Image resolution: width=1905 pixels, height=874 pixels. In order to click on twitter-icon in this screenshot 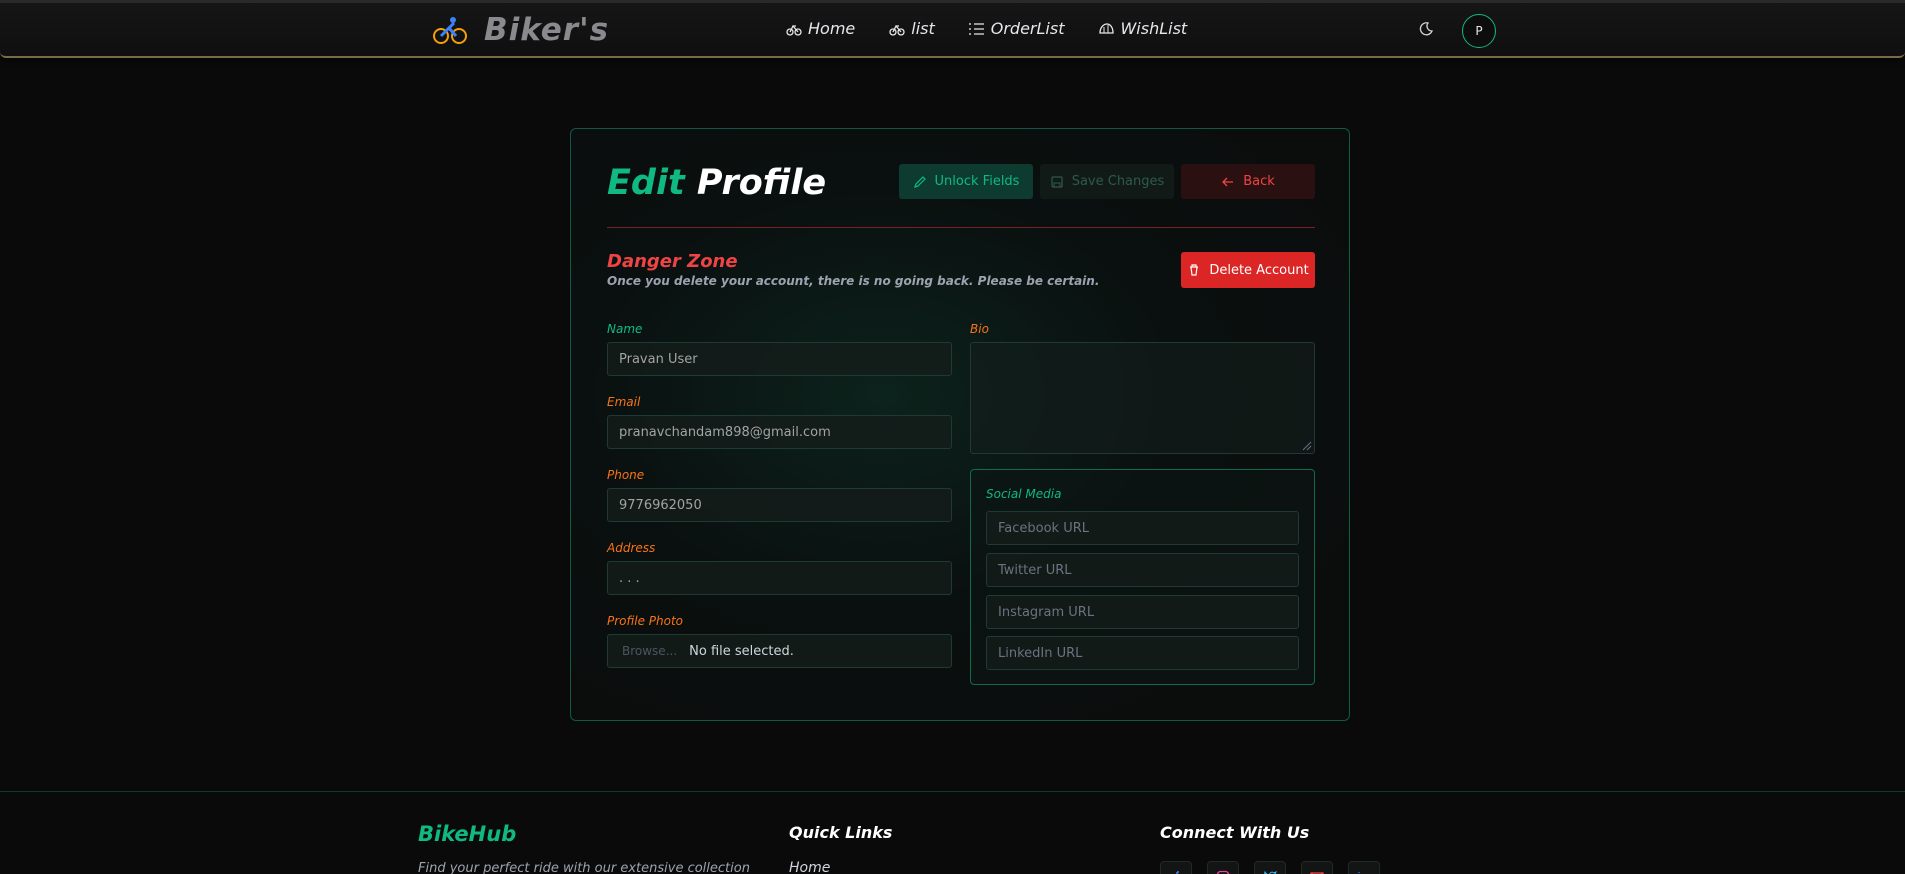, I will do `click(1270, 867)`.